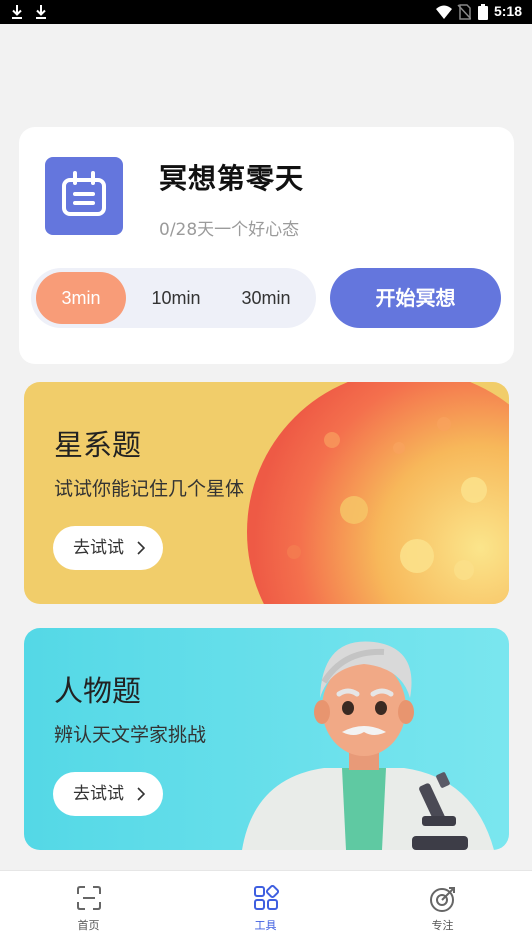  Describe the element at coordinates (98, 445) in the screenshot. I see `galaxy-quiz-title: 星系题` at that location.